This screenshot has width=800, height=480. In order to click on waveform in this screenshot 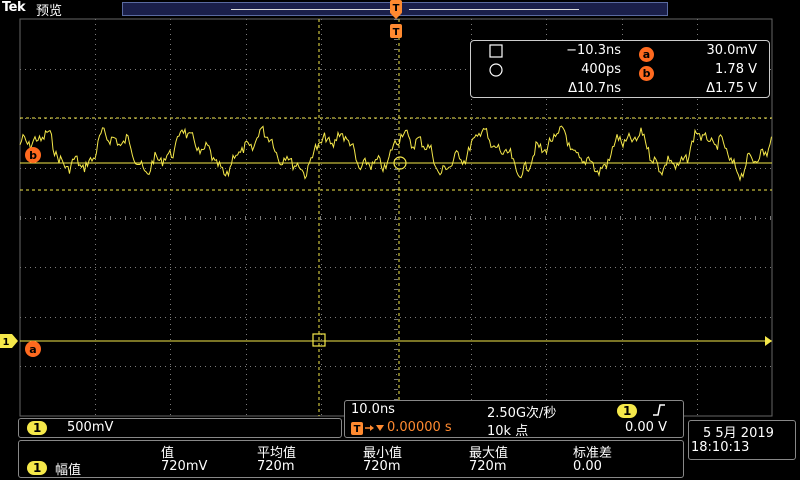, I will do `click(395, 153)`.